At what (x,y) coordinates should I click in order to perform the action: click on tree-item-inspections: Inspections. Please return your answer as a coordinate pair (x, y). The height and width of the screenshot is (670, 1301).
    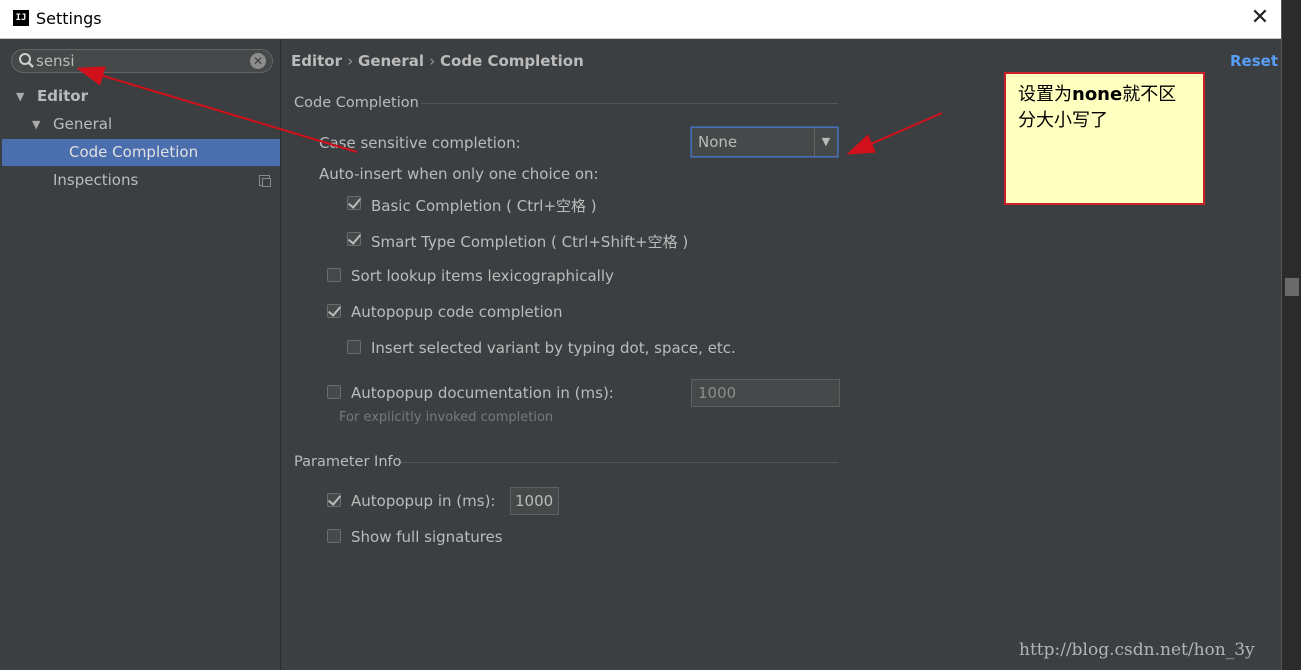
    Looking at the image, I should click on (140, 180).